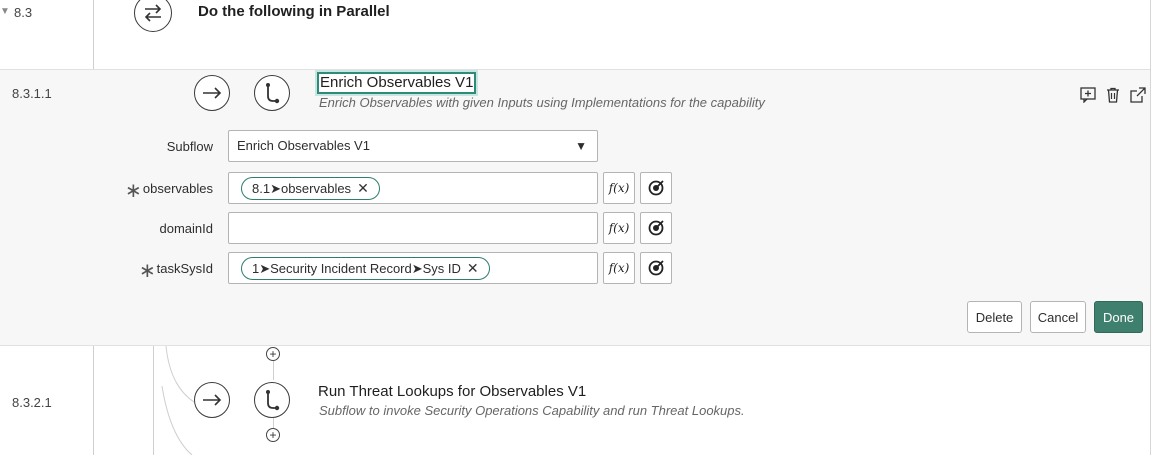 The image size is (1155, 455). What do you see at coordinates (452, 391) in the screenshot?
I see `step-title: Run Threat Lookups for Observables V1` at bounding box center [452, 391].